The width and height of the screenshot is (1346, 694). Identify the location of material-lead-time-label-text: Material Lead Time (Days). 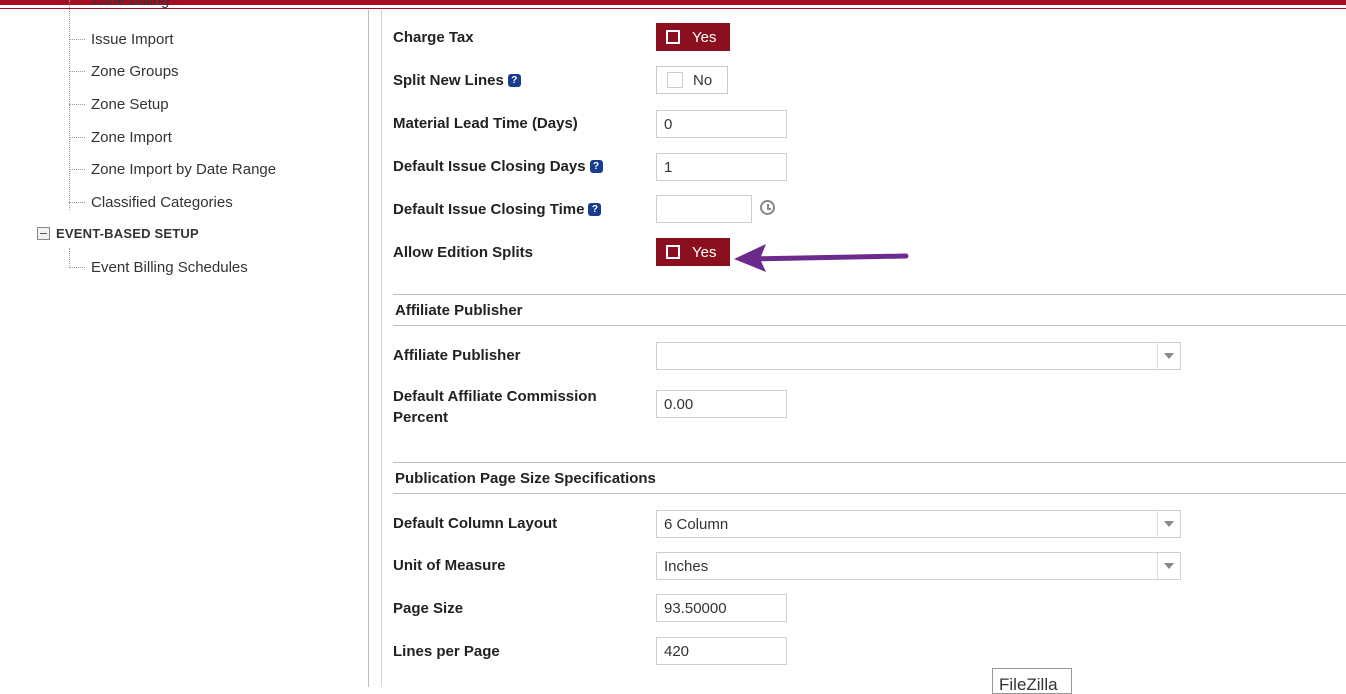
(485, 123).